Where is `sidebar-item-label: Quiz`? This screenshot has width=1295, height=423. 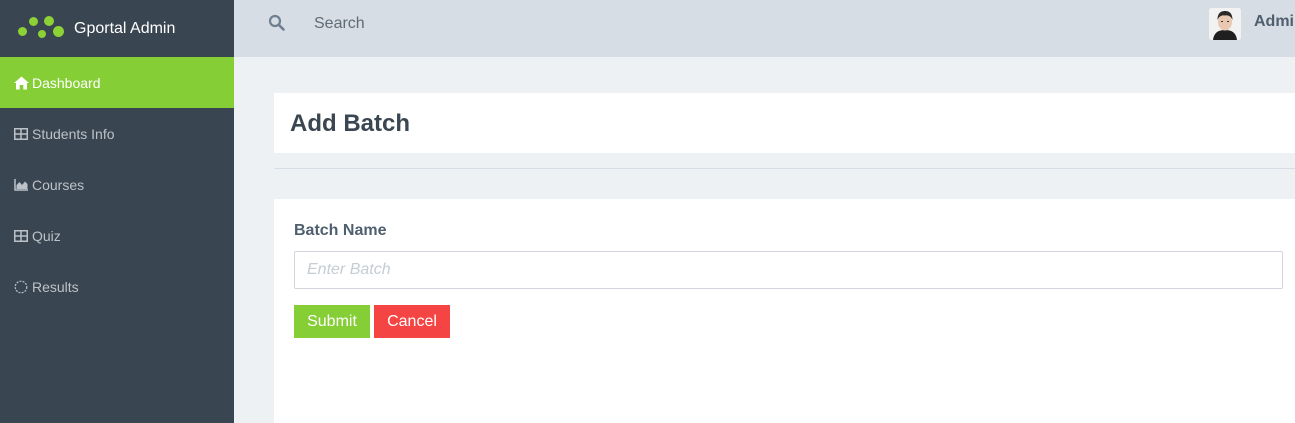 sidebar-item-label: Quiz is located at coordinates (46, 235).